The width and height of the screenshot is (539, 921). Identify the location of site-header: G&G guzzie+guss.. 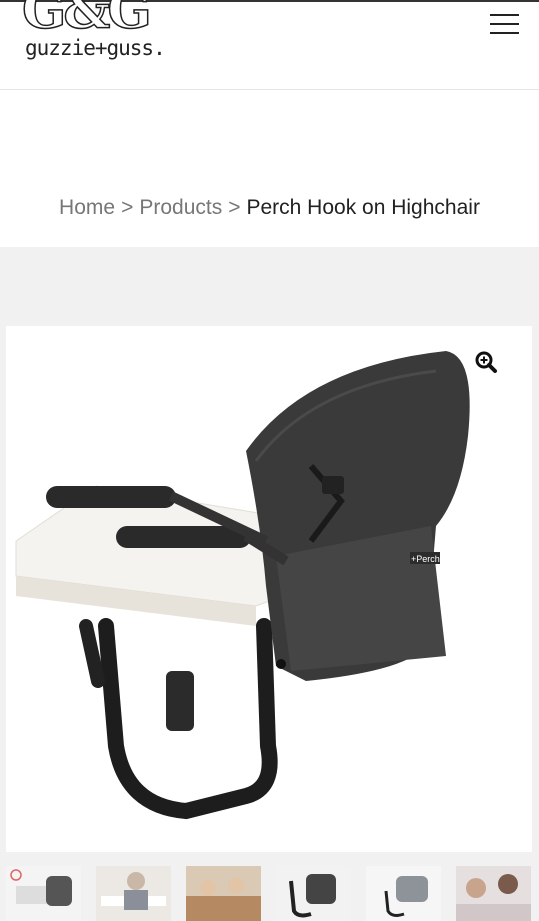
(269, 45).